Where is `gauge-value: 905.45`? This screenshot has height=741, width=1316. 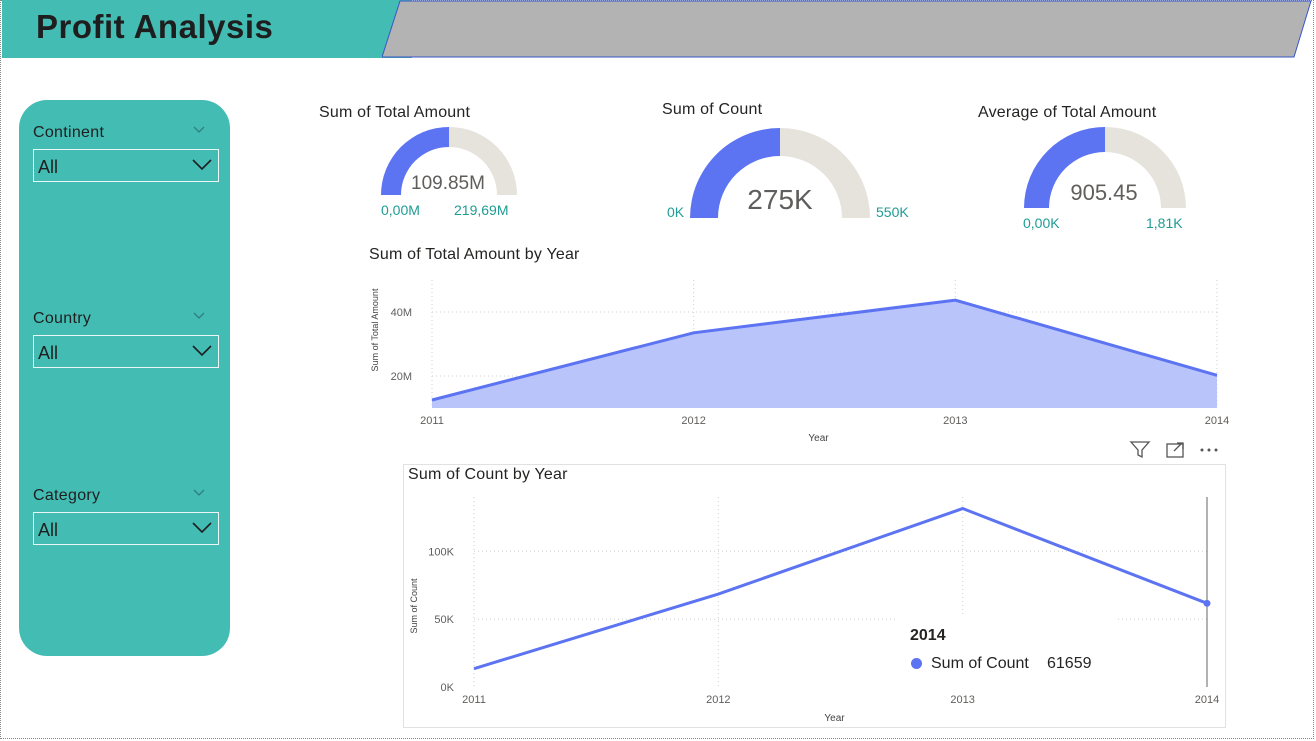
gauge-value: 905.45 is located at coordinates (1104, 192).